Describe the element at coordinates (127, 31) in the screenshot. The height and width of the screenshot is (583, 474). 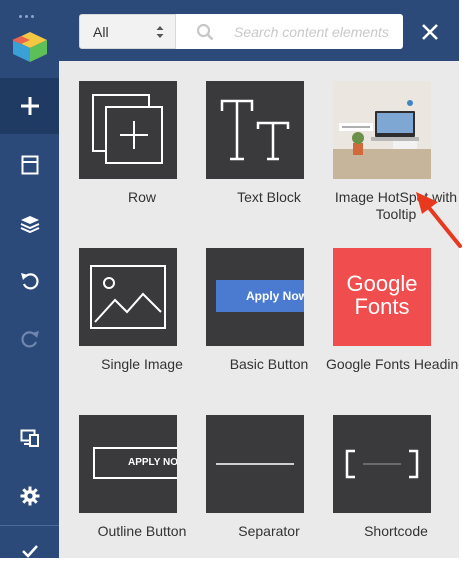
I see `category-select: All` at that location.